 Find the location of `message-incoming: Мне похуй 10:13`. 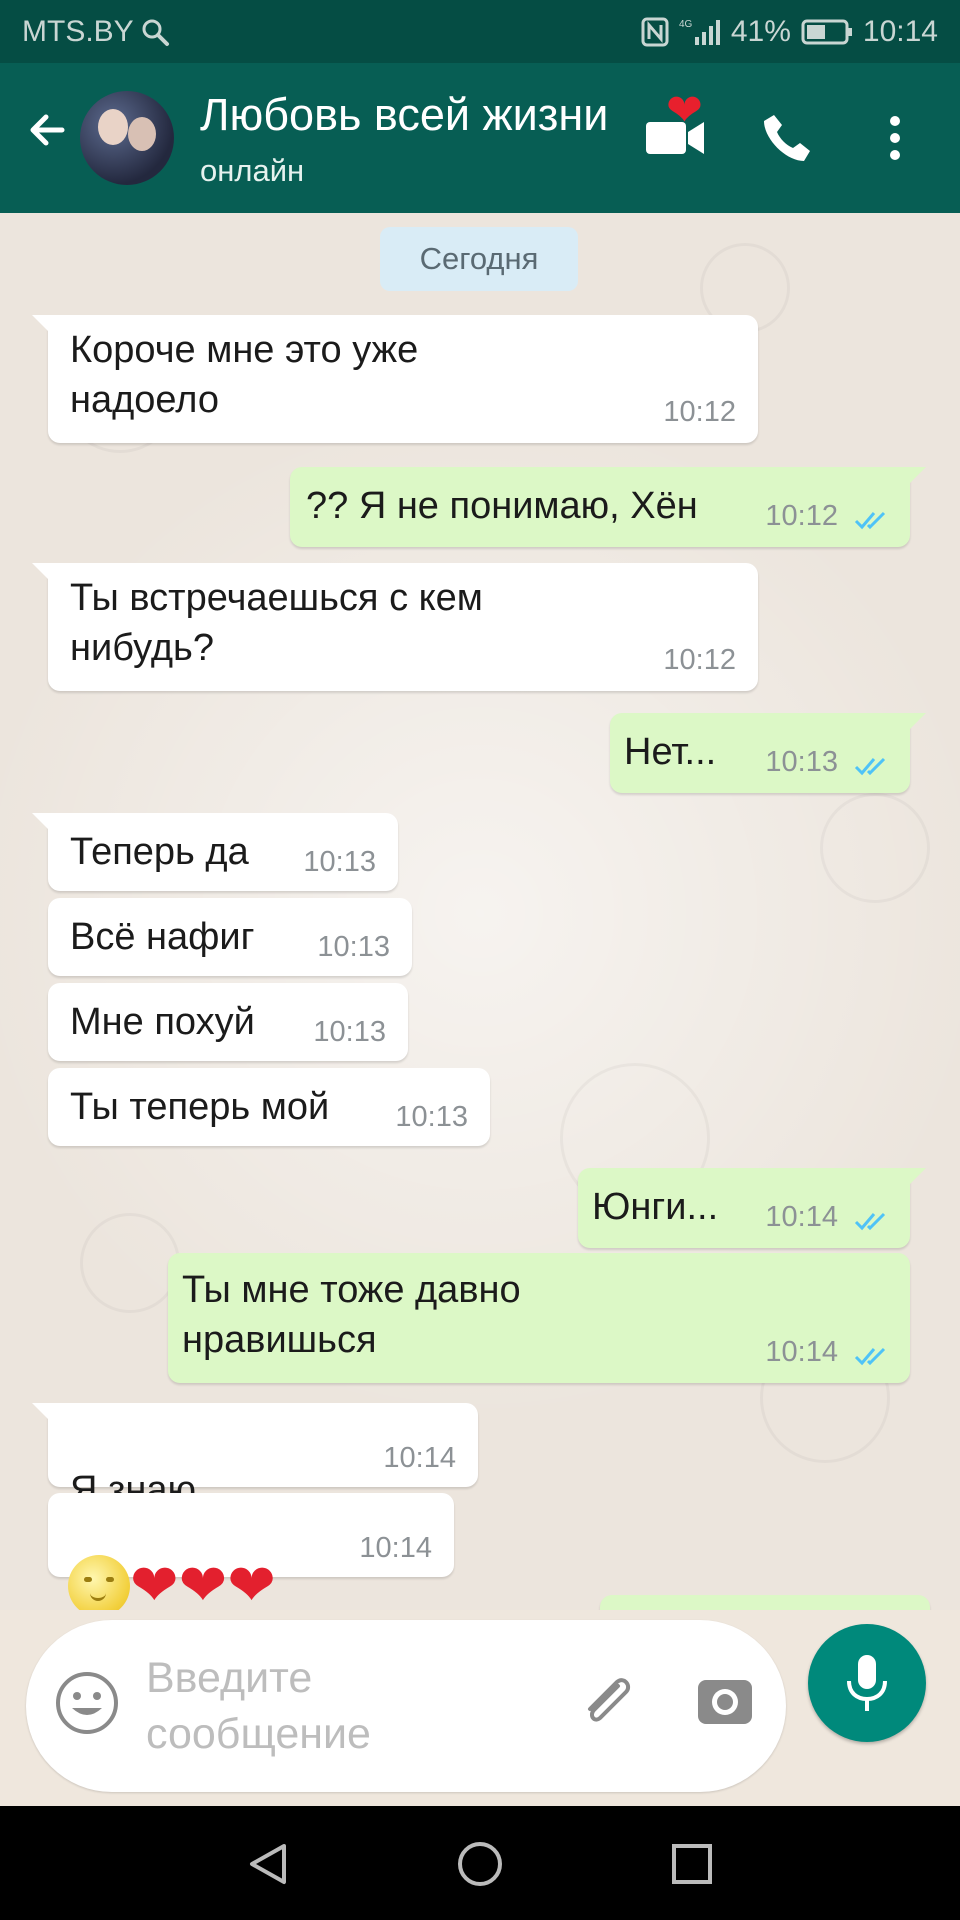

message-incoming: Мне похуй 10:13 is located at coordinates (228, 1022).